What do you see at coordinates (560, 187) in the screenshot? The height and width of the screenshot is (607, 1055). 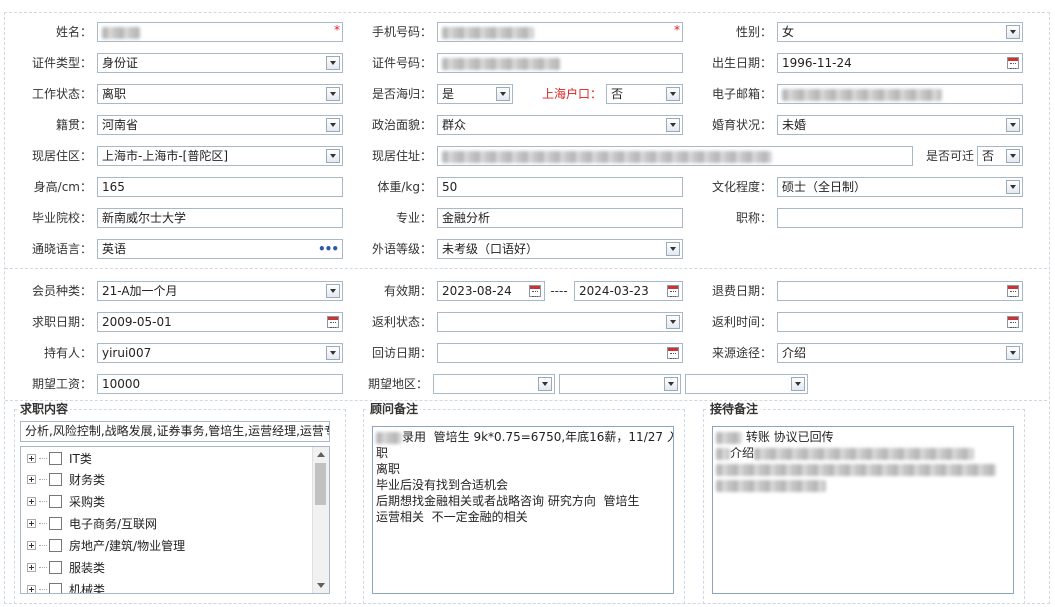 I see `weight-field: 50` at bounding box center [560, 187].